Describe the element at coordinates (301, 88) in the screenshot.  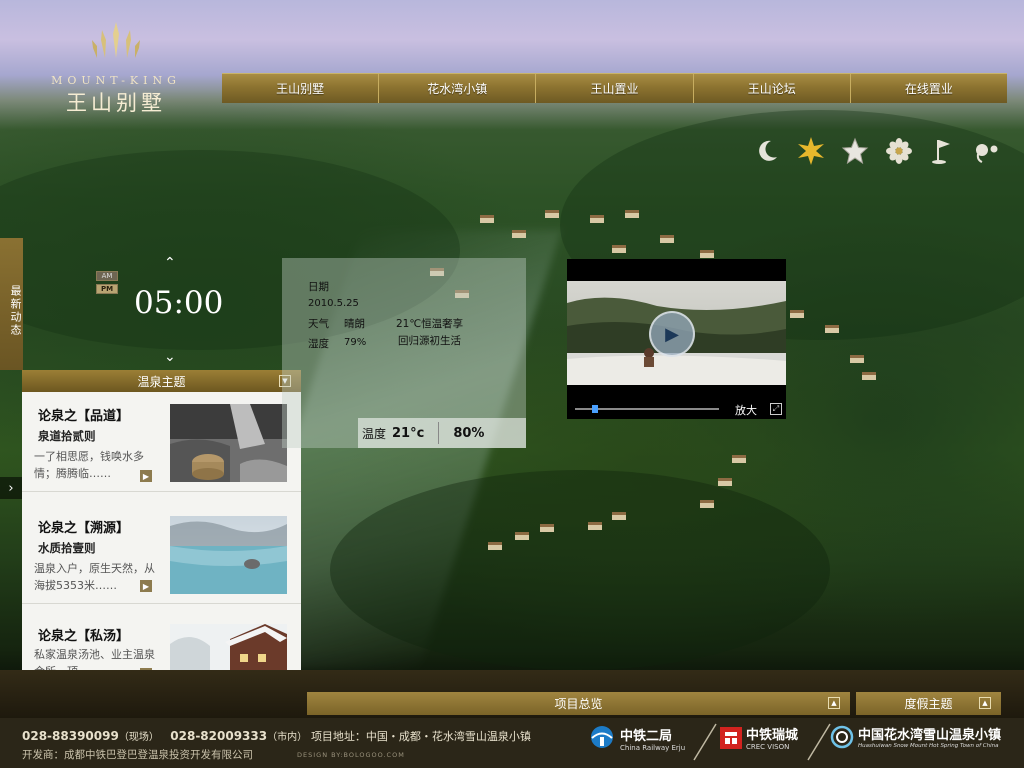
I see `nav-item-mount-king: 王山别墅` at that location.